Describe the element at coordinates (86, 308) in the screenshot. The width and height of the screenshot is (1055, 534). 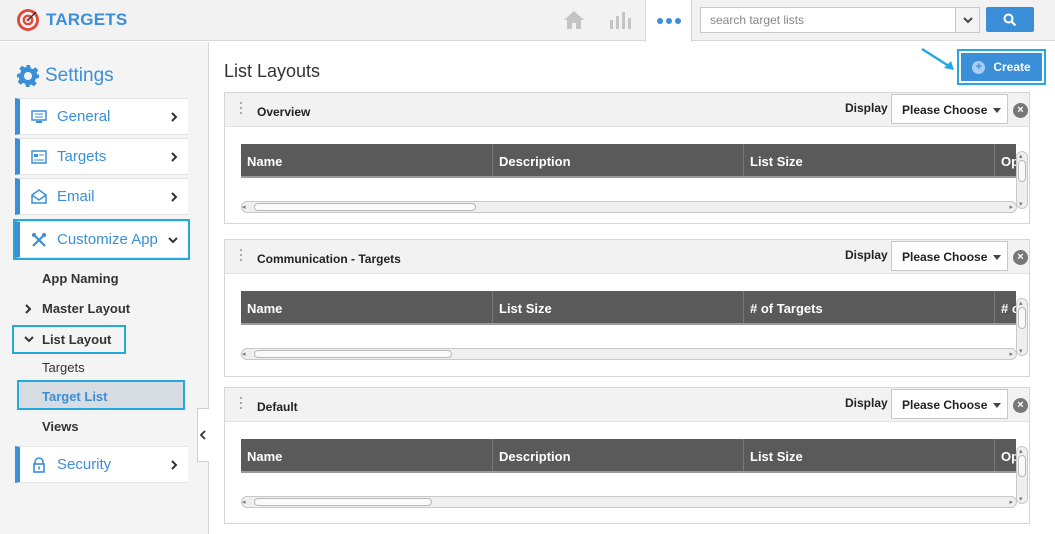
I see `sub-item-master-layout: Master Layout` at that location.